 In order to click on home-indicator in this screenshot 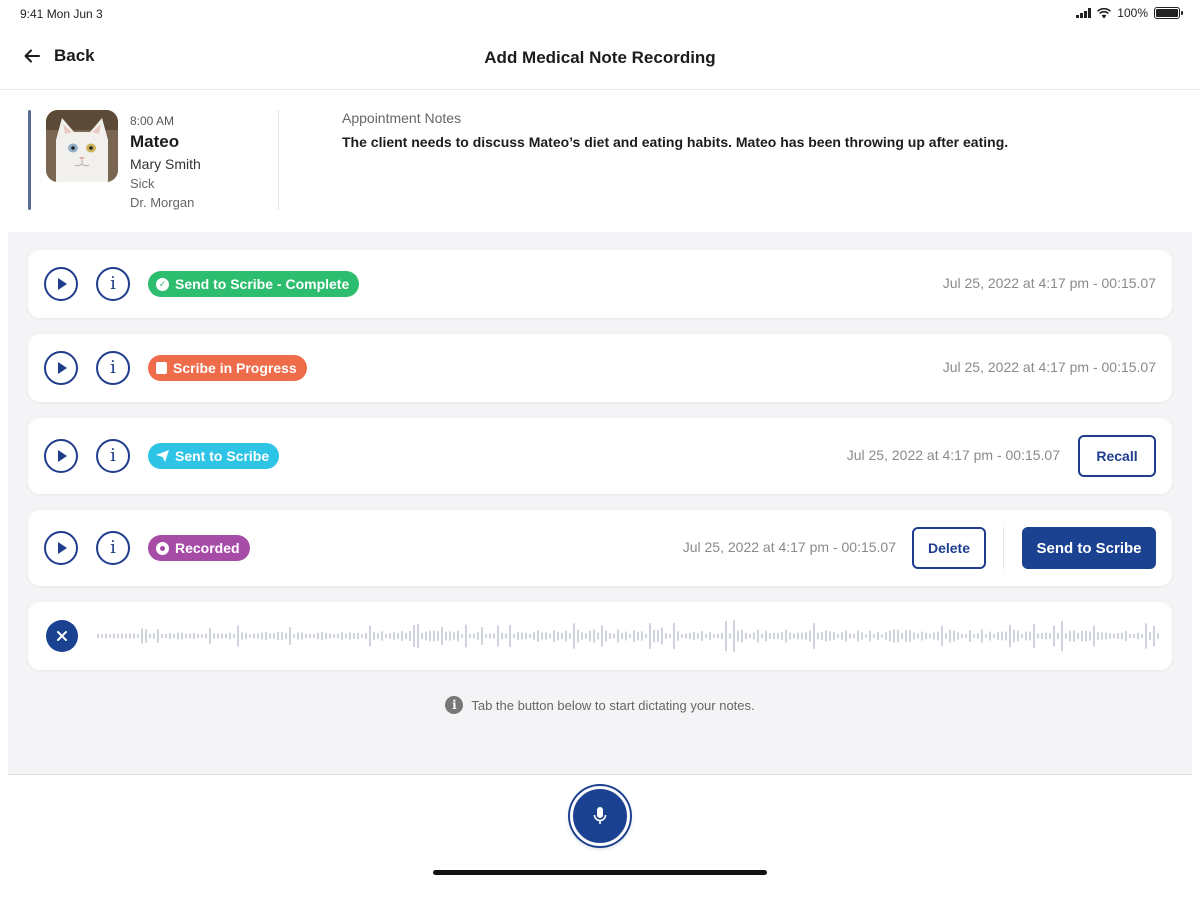, I will do `click(600, 872)`.